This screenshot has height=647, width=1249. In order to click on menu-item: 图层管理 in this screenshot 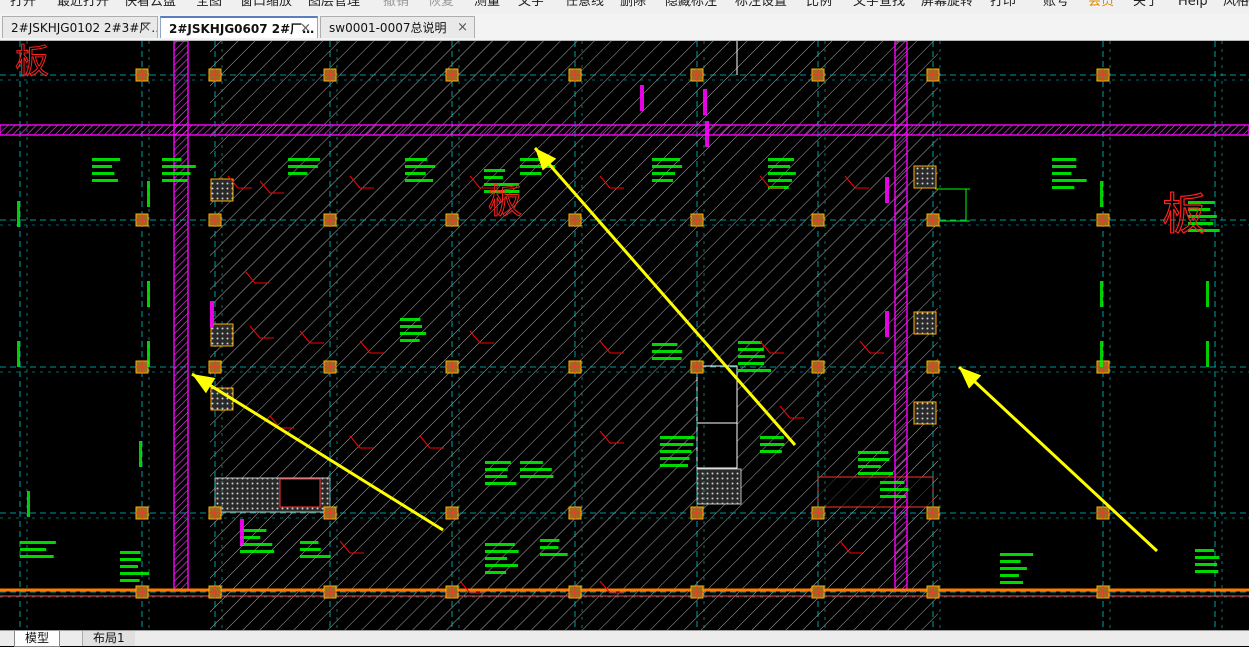, I will do `click(334, 5)`.